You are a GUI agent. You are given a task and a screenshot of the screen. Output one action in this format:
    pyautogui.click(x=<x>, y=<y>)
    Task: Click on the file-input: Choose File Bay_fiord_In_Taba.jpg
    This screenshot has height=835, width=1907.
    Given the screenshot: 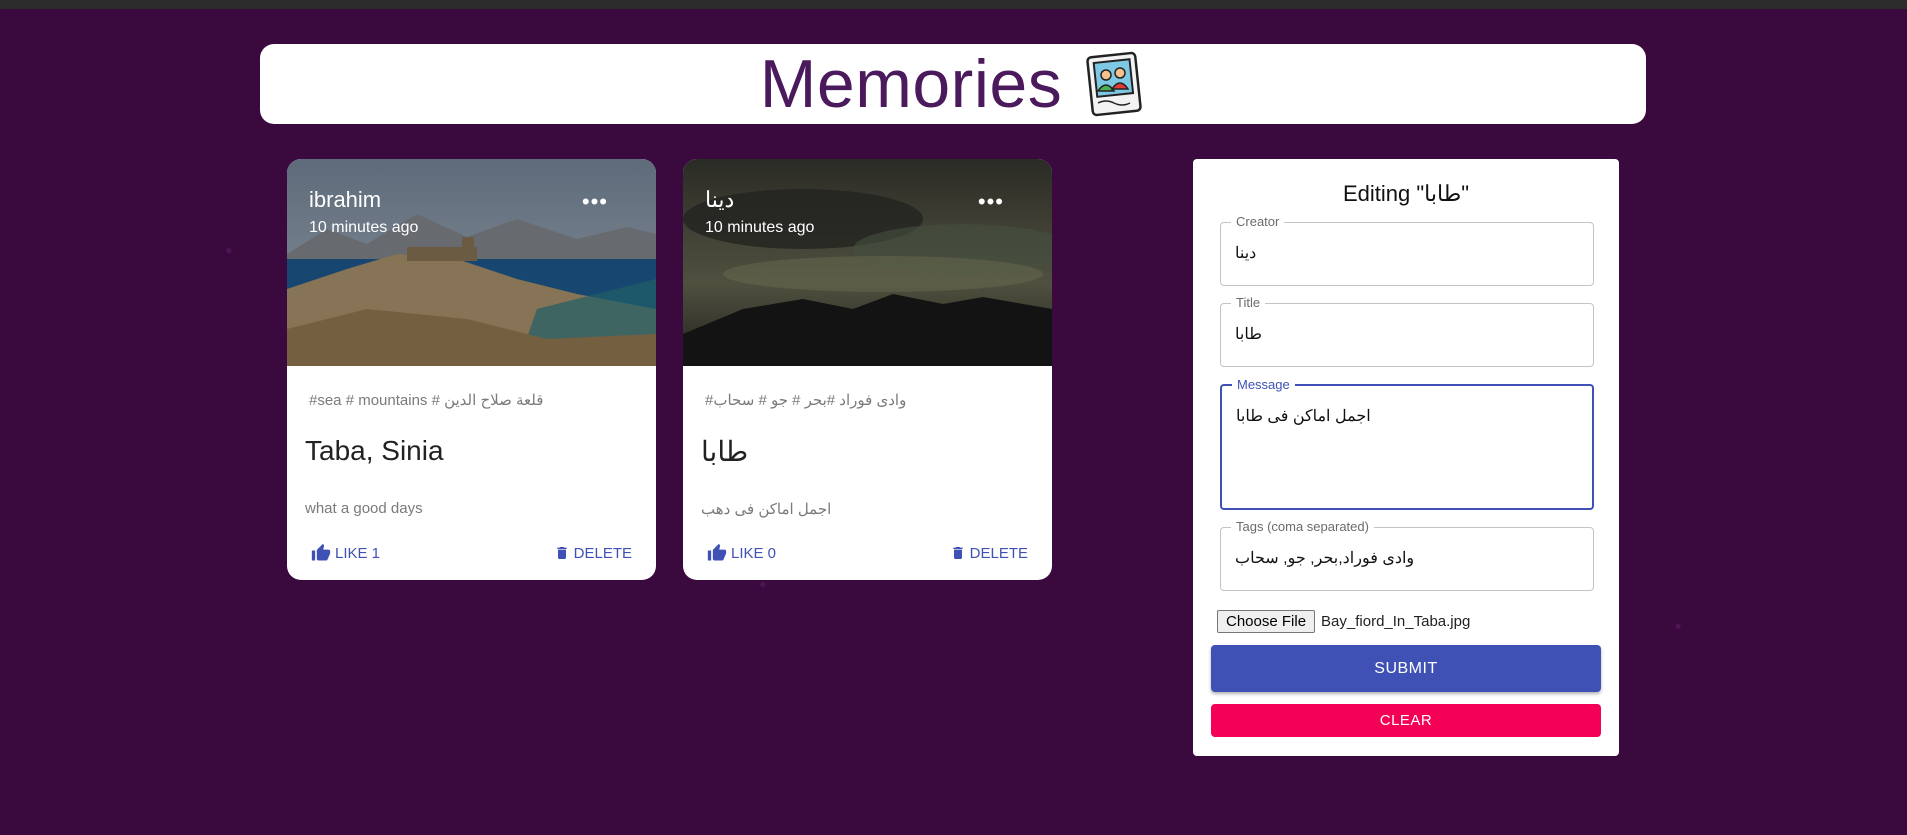 What is the action you would take?
    pyautogui.click(x=1343, y=621)
    